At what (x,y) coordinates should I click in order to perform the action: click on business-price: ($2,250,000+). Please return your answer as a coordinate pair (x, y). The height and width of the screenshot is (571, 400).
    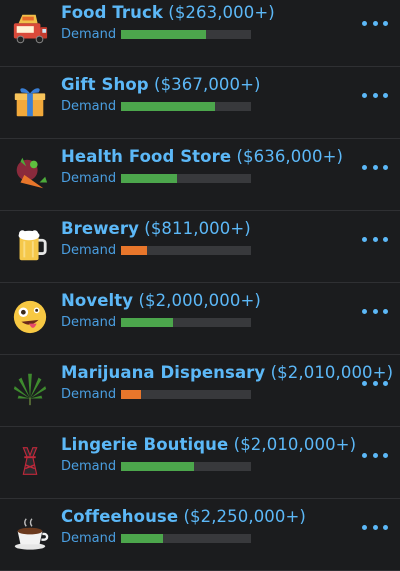
    Looking at the image, I should click on (244, 516).